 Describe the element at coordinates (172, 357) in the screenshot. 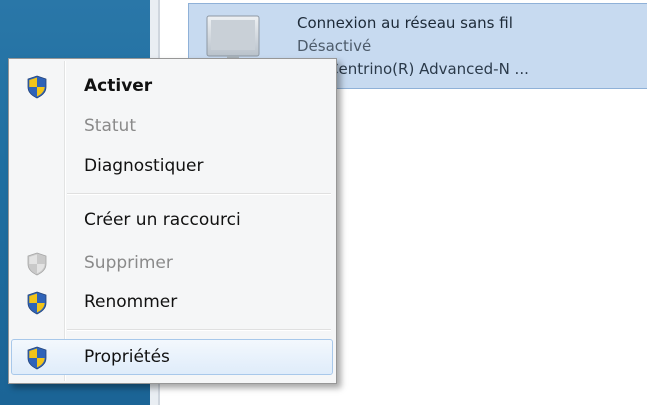

I see `menu-item-proprietes: Propriétés` at that location.